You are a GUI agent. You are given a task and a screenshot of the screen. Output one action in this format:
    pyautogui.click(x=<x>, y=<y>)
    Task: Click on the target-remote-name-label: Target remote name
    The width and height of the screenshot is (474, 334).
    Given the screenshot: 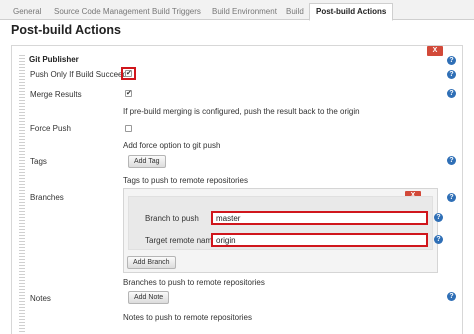 What is the action you would take?
    pyautogui.click(x=181, y=240)
    